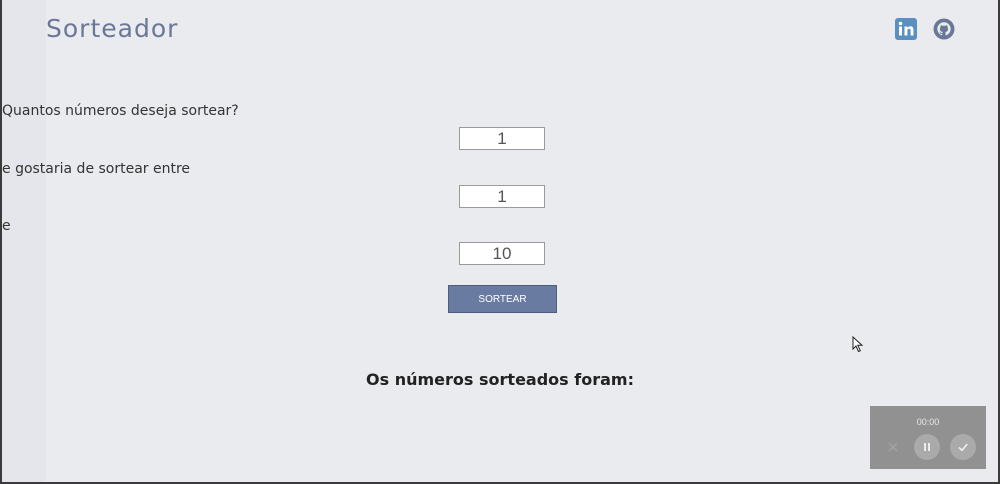 This screenshot has width=1000, height=484. Describe the element at coordinates (502, 196) in the screenshot. I see `min-number-input` at that location.